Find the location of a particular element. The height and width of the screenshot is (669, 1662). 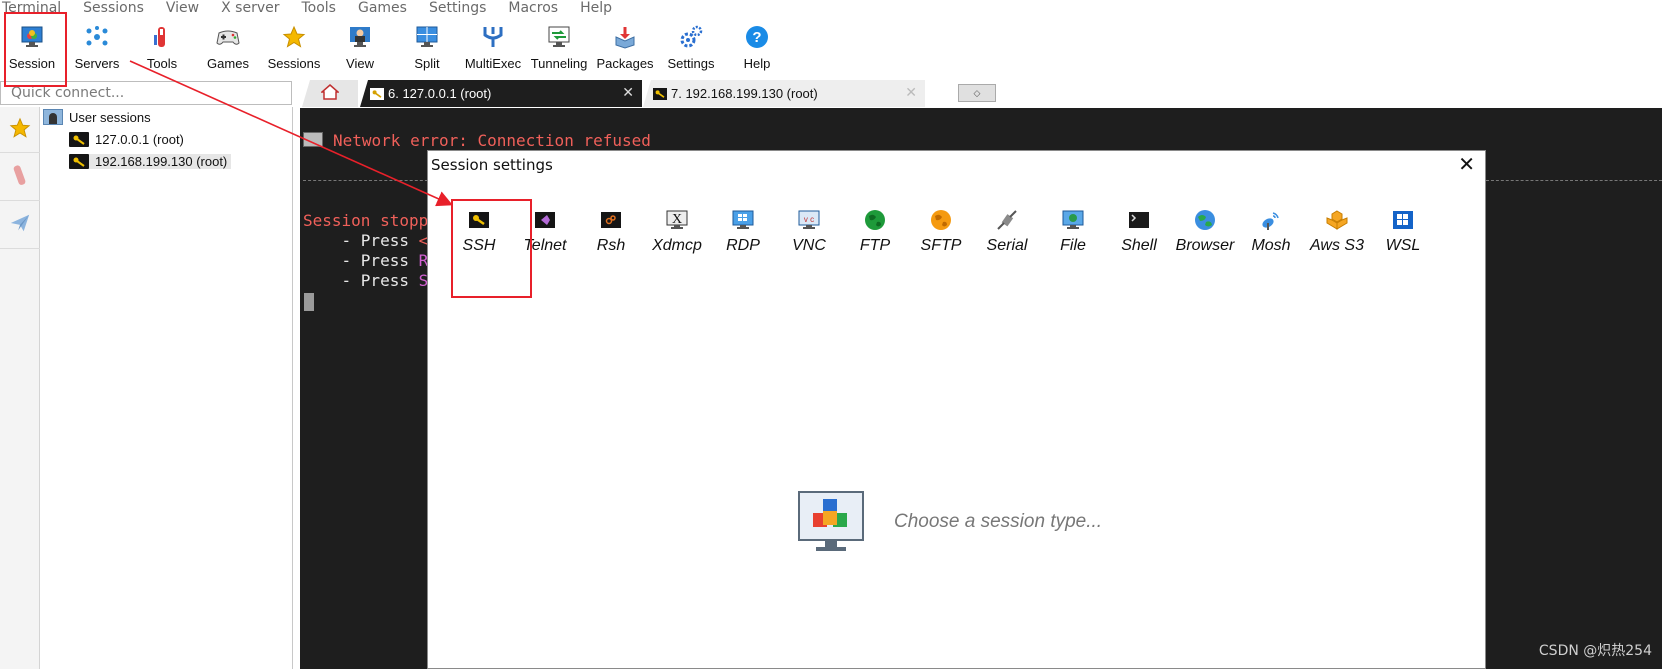

annotation-arrow is located at coordinates (291, 133).